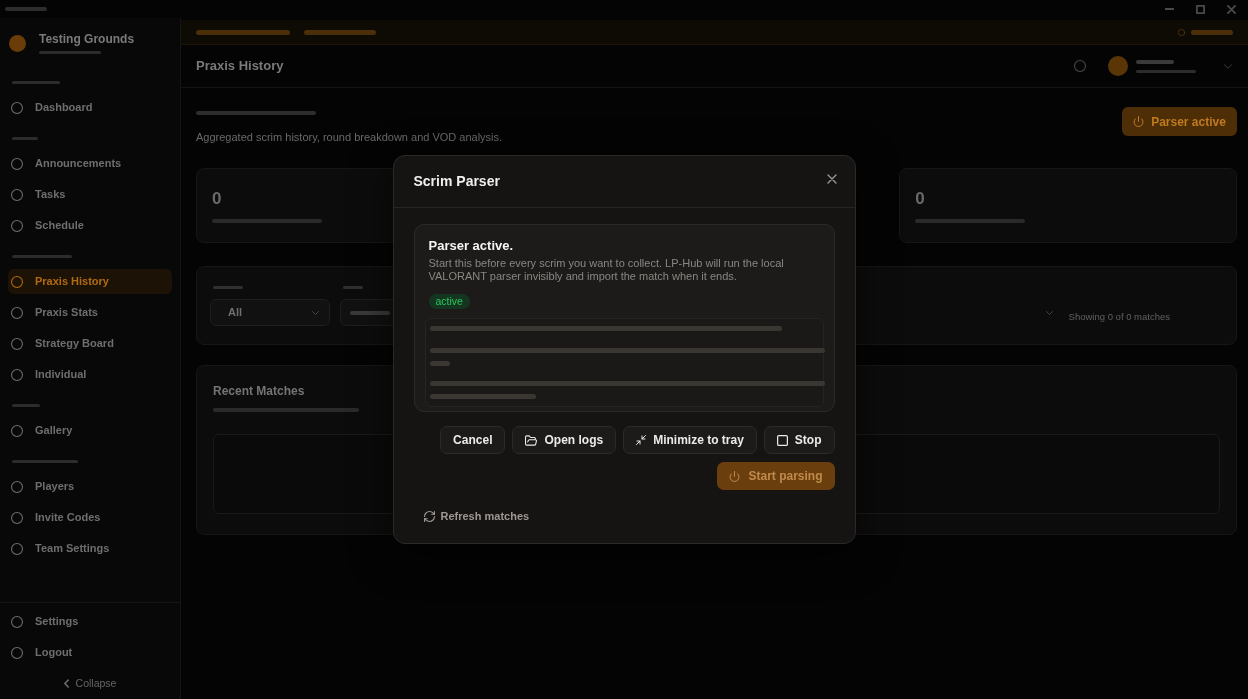 This screenshot has height=699, width=1248. I want to click on team-logo-icon, so click(17, 43).